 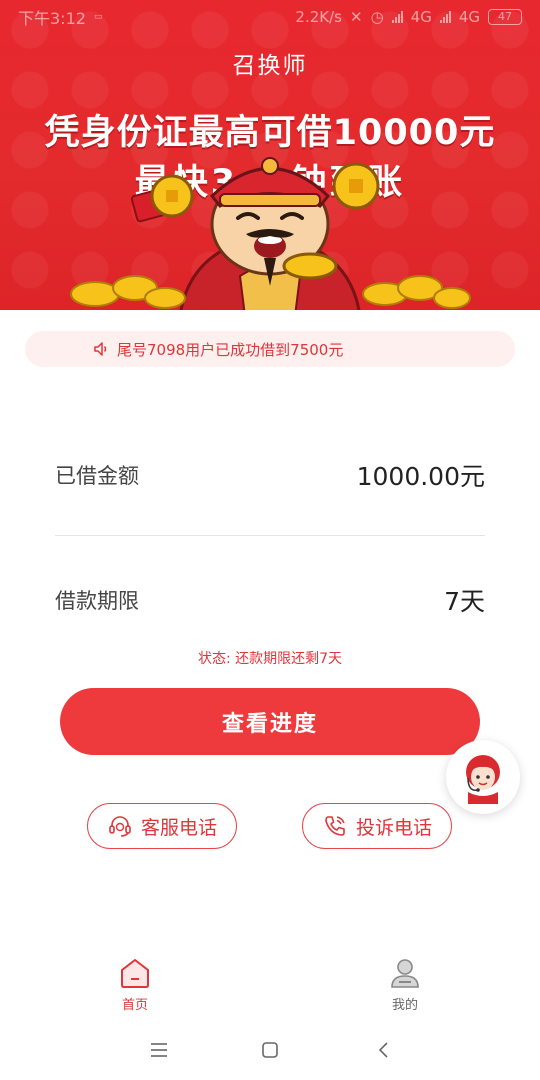 I want to click on phone-icon, so click(x=335, y=826).